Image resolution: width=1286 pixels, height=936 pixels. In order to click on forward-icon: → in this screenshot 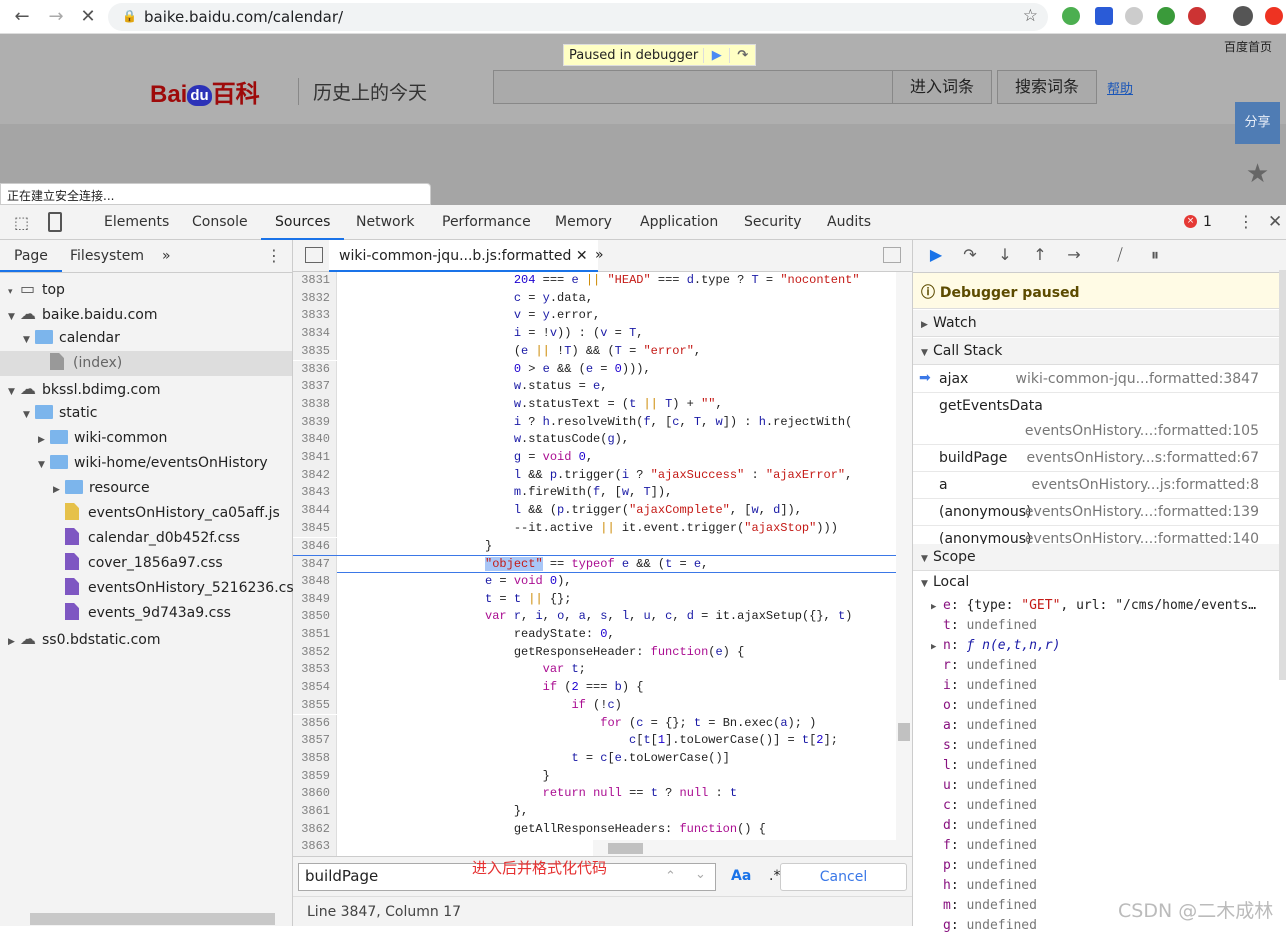, I will do `click(56, 17)`.